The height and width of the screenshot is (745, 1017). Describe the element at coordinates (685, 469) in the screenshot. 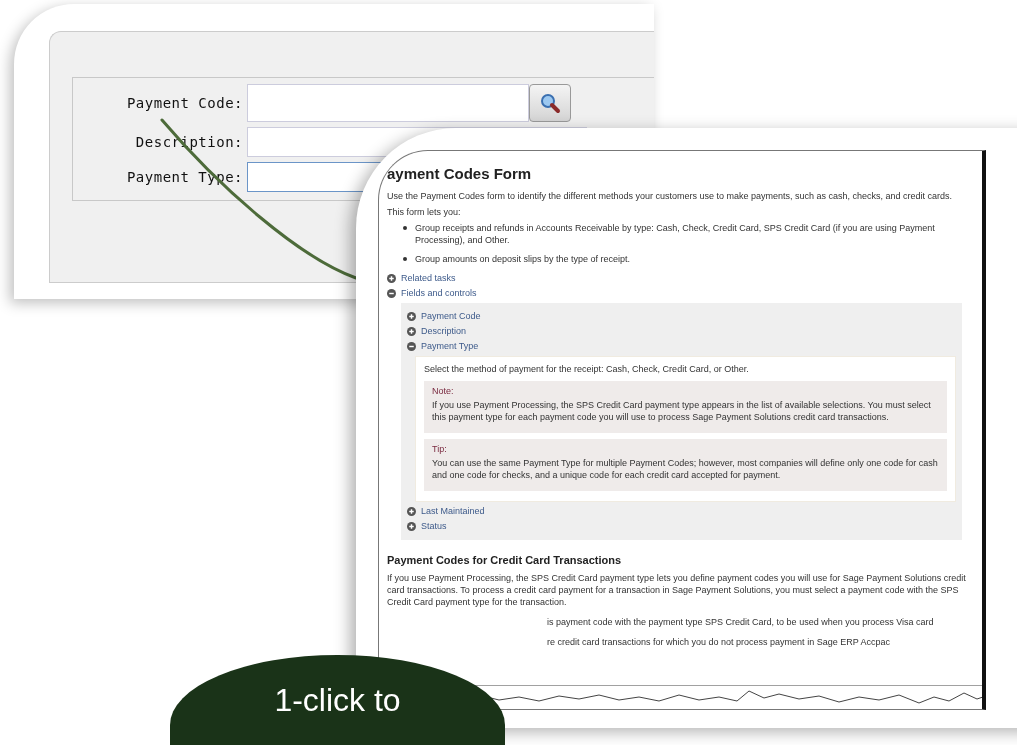

I see `note-text: You can use the same Payment Type for multiple Payment Codes; however, most companies will define only one code for cash and one code for checks, and a unique code for each credit card accepted for payment.` at that location.